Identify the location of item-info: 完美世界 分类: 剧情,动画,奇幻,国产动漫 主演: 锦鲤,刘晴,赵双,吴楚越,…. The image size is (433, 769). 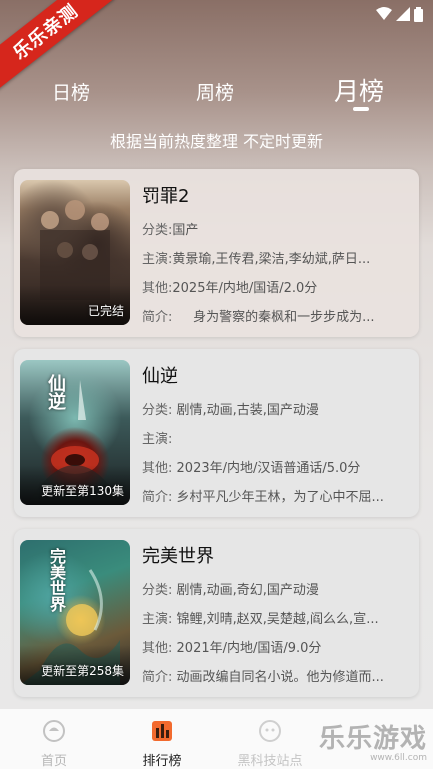
(276, 613).